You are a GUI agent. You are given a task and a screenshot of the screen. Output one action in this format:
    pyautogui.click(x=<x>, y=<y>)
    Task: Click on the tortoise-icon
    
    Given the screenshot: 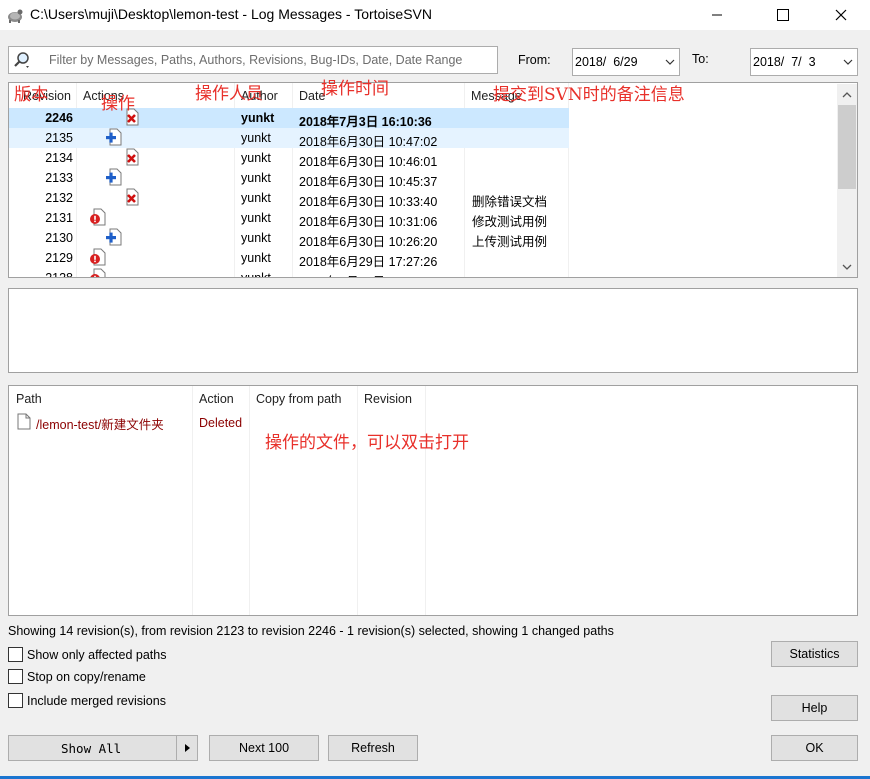 What is the action you would take?
    pyautogui.click(x=15, y=16)
    